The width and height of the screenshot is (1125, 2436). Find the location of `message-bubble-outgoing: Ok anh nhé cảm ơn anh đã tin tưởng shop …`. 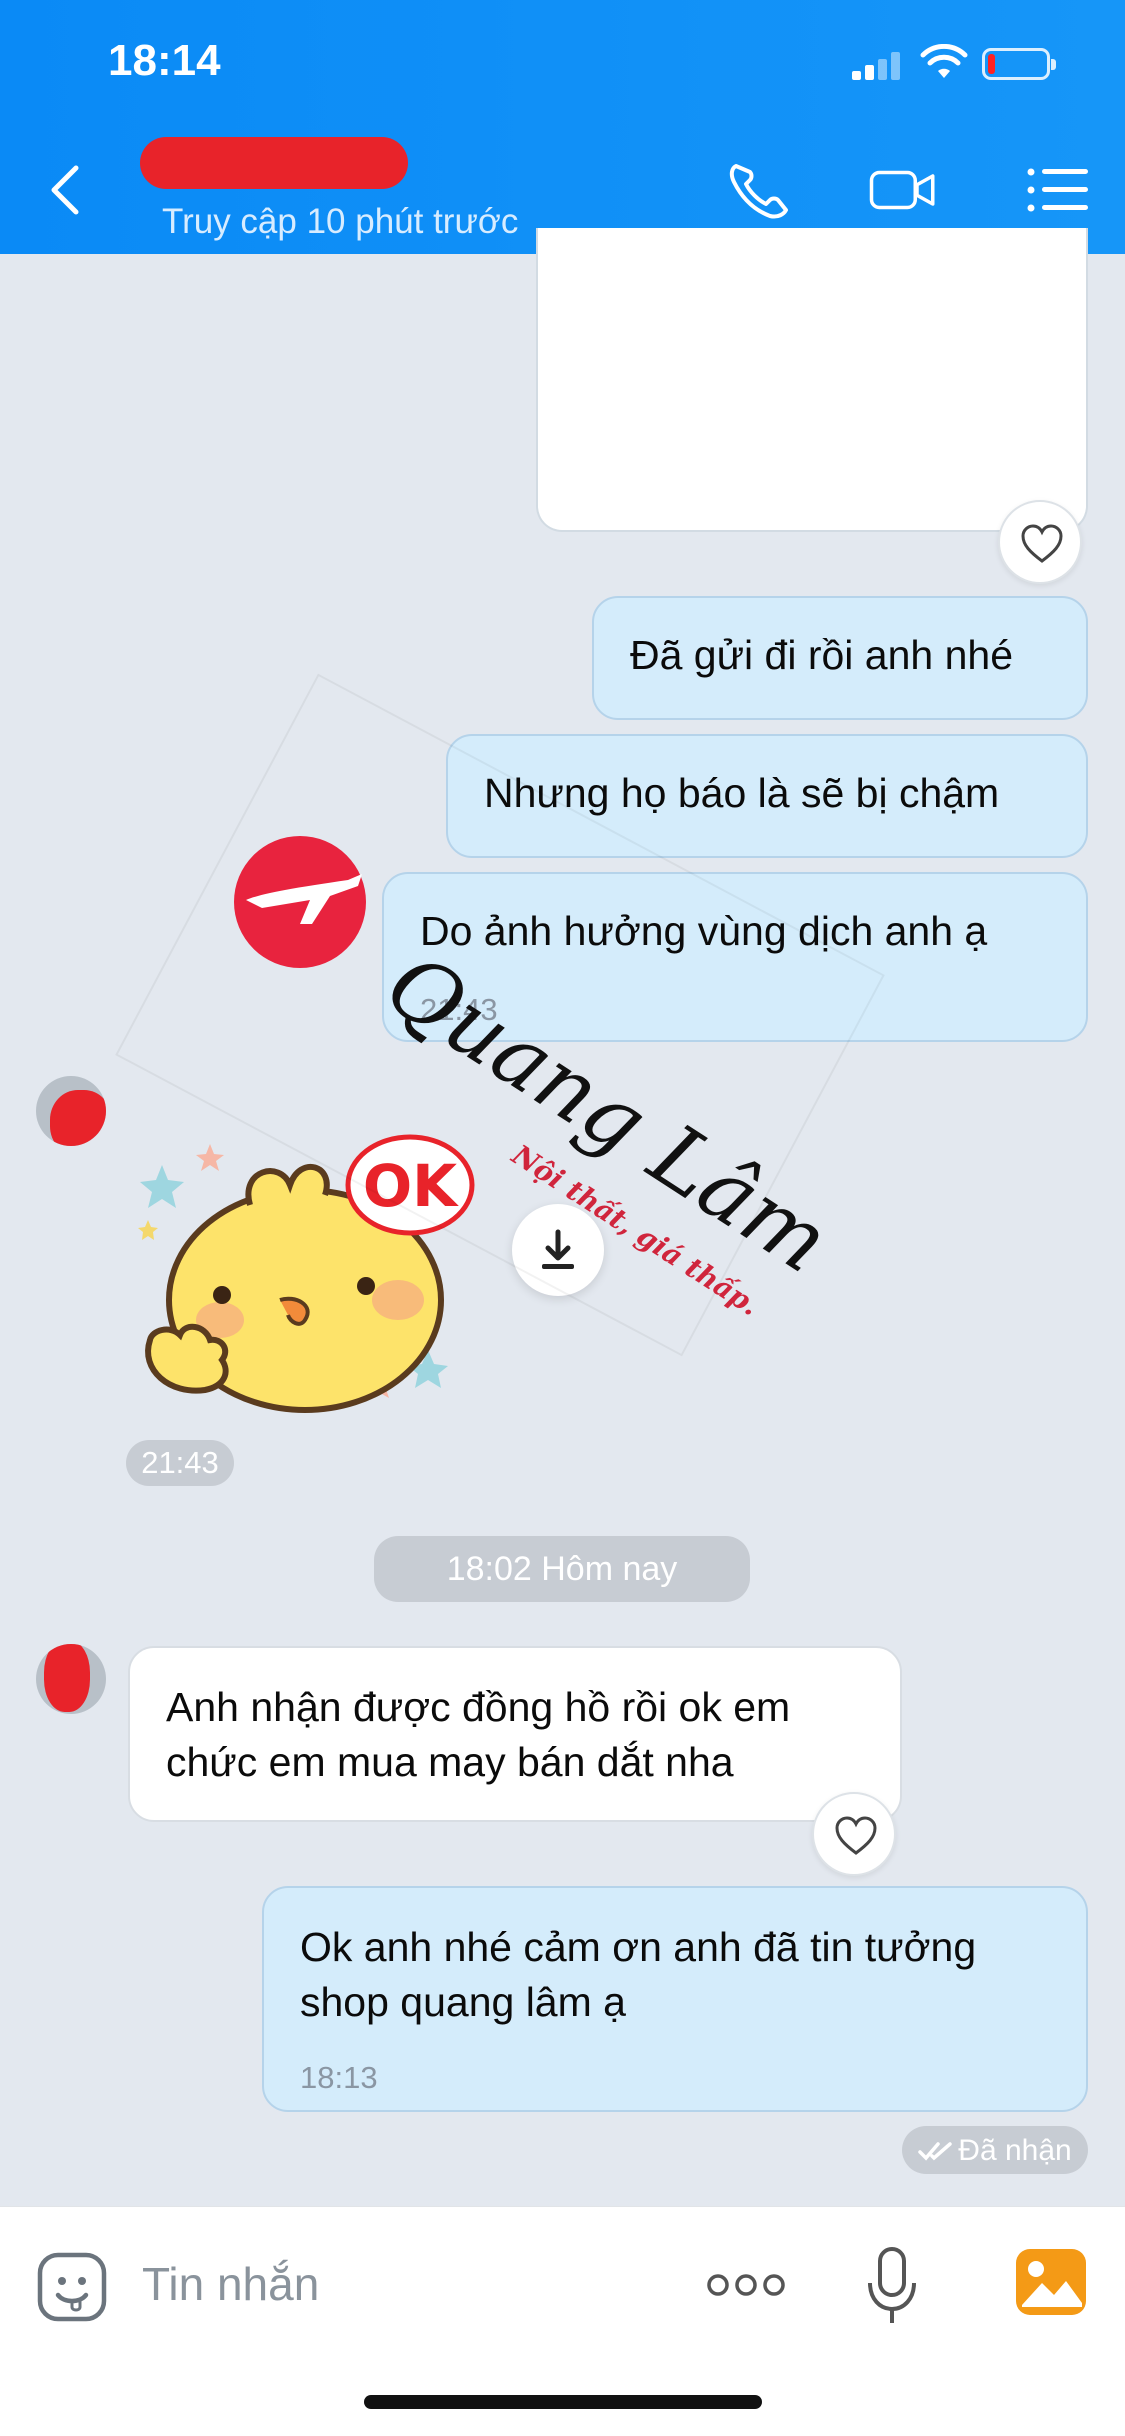

message-bubble-outgoing: Ok anh nhé cảm ơn anh đã tin tưởng shop … is located at coordinates (675, 1999).